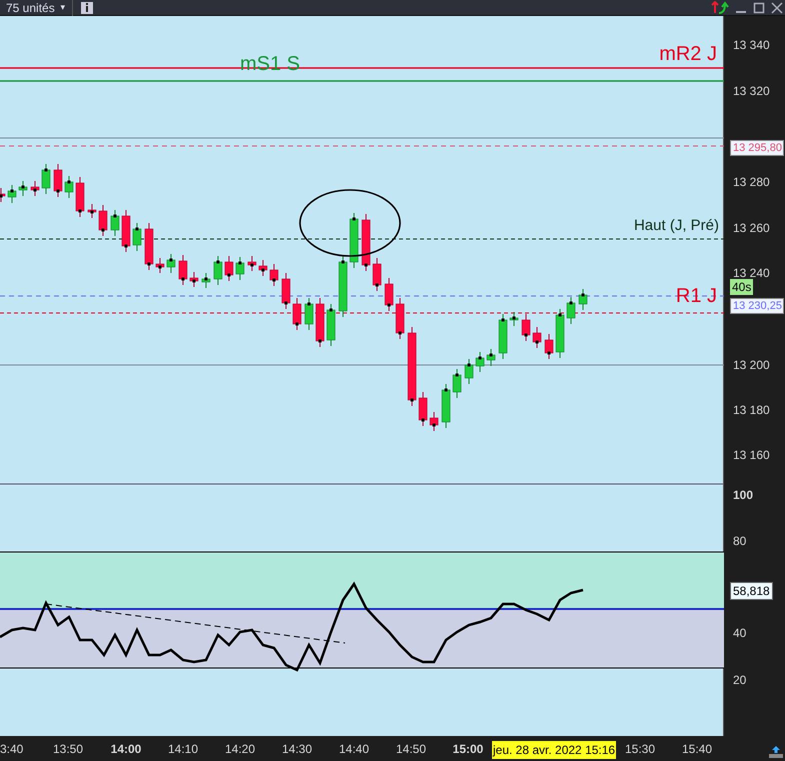 The height and width of the screenshot is (761, 785). What do you see at coordinates (751, 182) in the screenshot?
I see `price-tick-label: 13 280` at bounding box center [751, 182].